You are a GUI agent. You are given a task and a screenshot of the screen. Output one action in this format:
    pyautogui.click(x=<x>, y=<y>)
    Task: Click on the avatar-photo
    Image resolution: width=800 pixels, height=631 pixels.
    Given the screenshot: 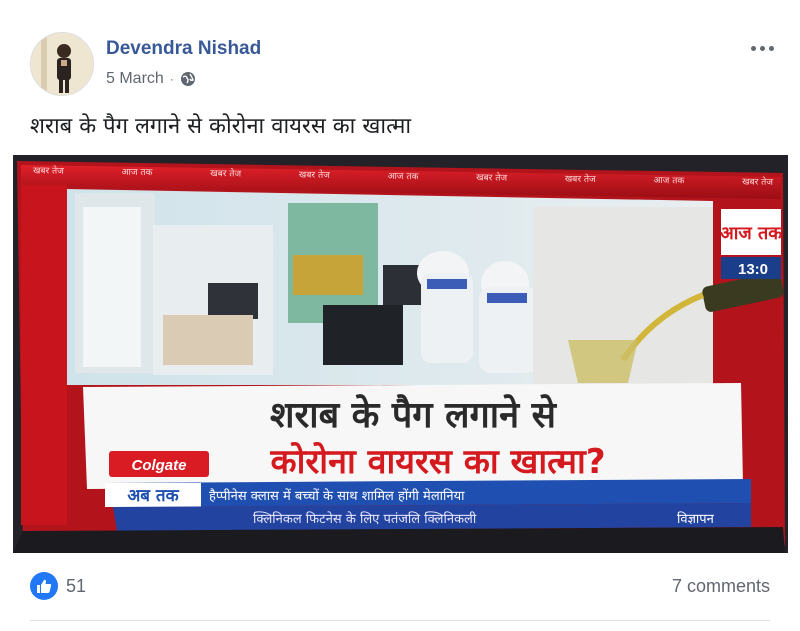 What is the action you would take?
    pyautogui.click(x=62, y=64)
    